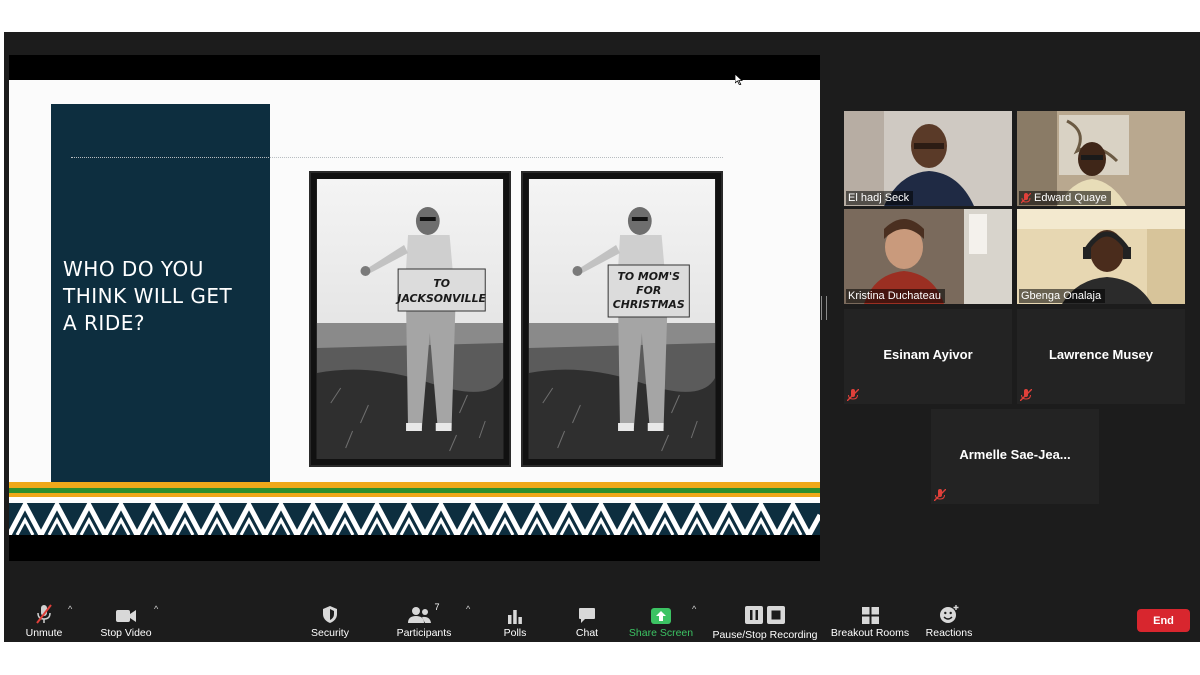 The width and height of the screenshot is (1200, 675). What do you see at coordinates (1163, 620) in the screenshot?
I see `end-meeting-button: End` at bounding box center [1163, 620].